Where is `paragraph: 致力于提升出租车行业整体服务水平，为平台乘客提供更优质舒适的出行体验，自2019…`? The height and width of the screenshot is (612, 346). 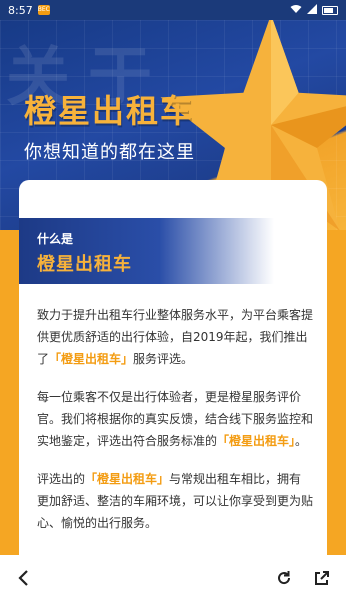
paragraph: 致力于提升出租车行业整体服务水平，为平台乘客提供更优质舒适的出行体验，自2019… is located at coordinates (175, 337).